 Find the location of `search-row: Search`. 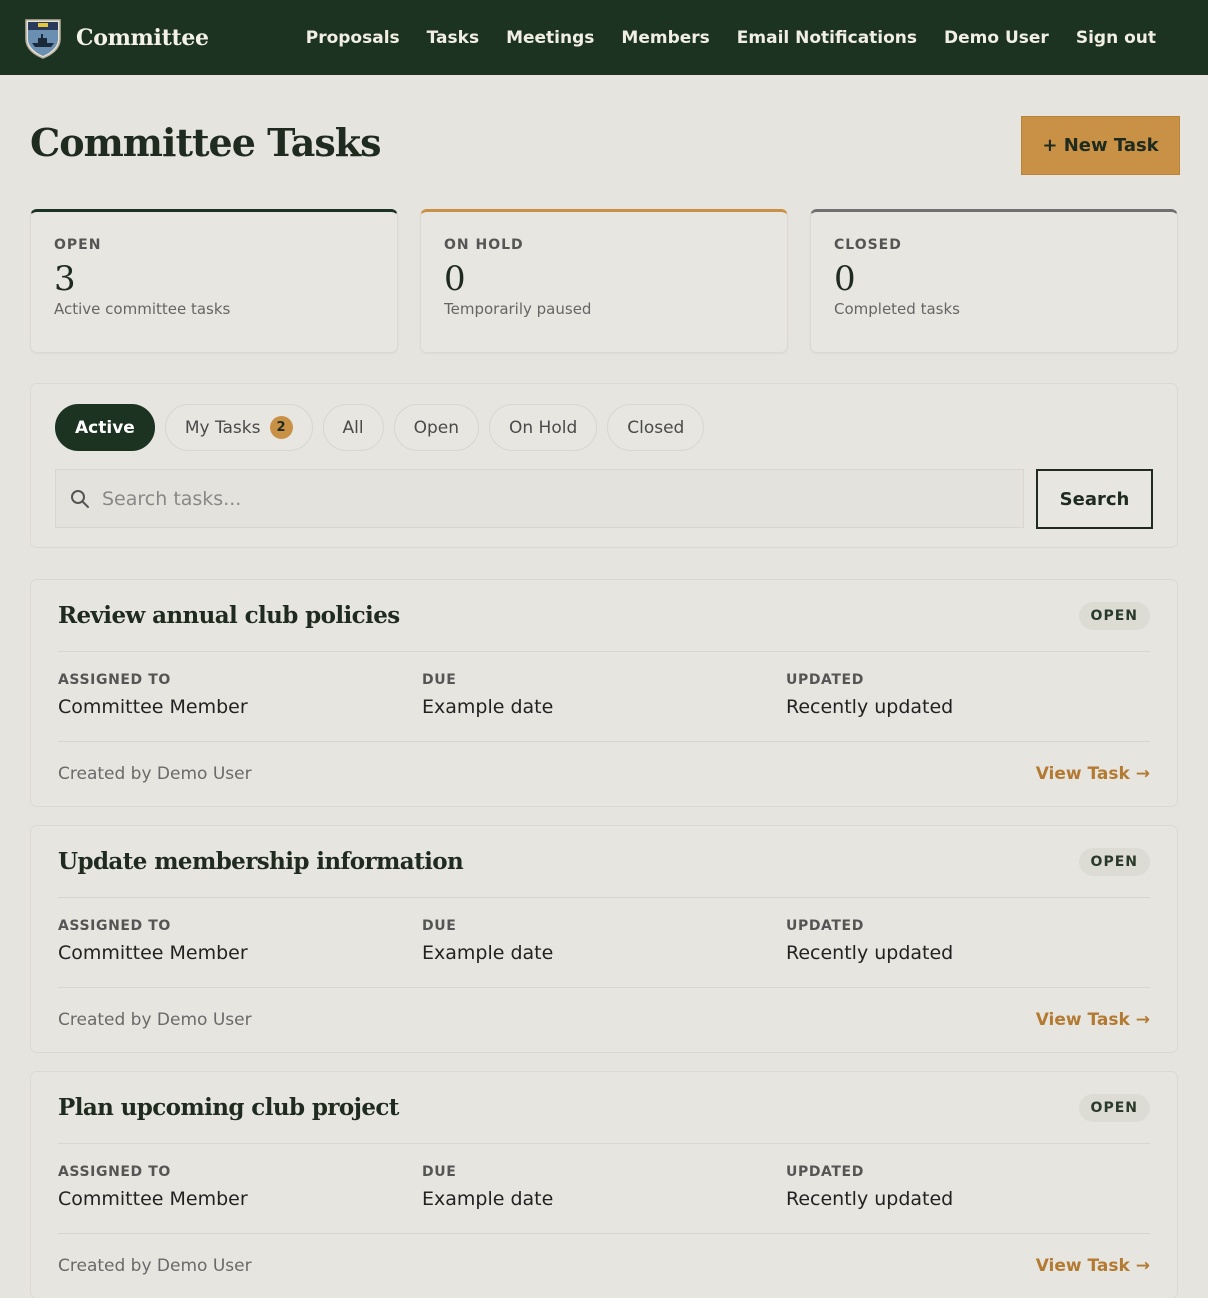

search-row: Search is located at coordinates (604, 499).